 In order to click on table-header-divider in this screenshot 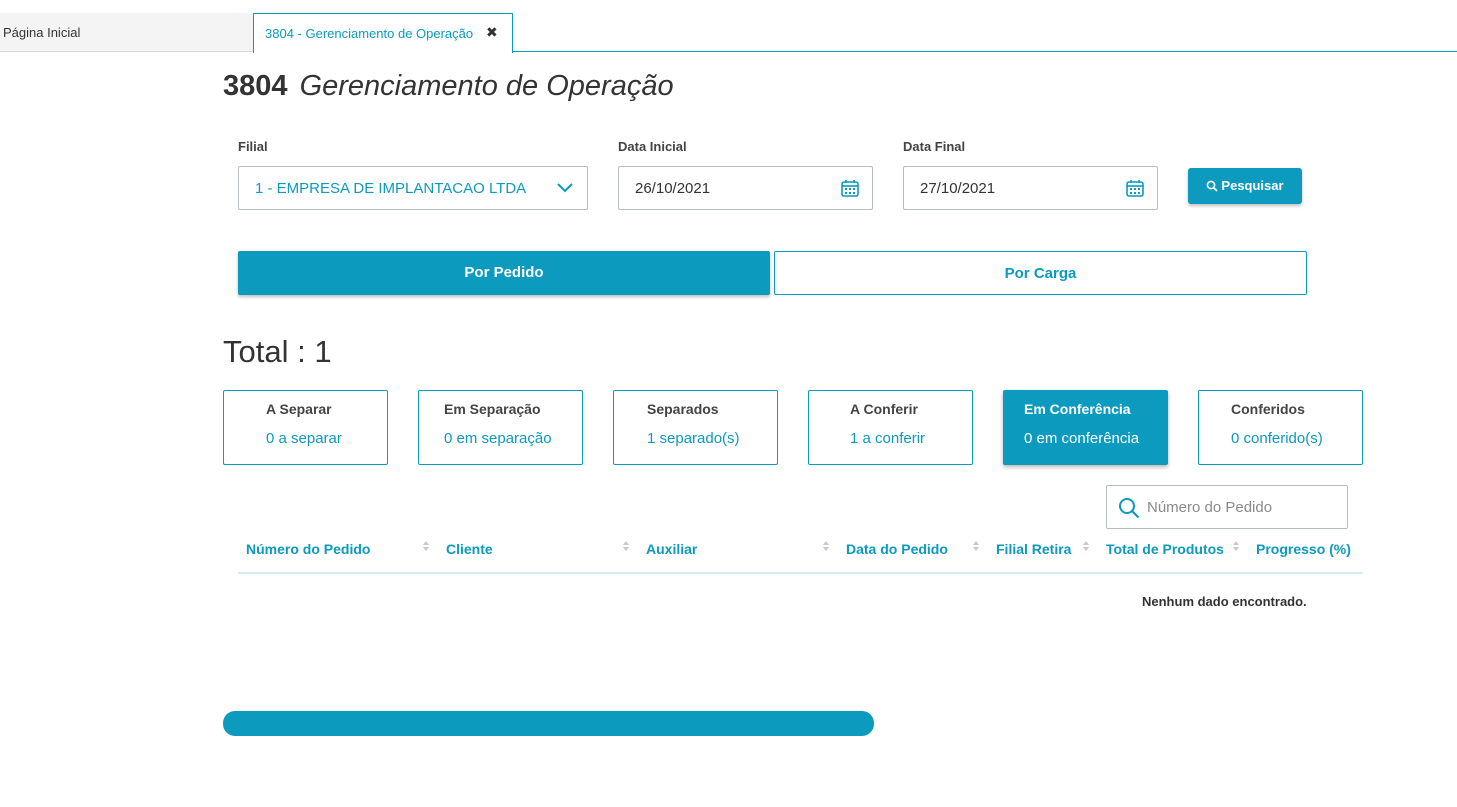, I will do `click(800, 573)`.